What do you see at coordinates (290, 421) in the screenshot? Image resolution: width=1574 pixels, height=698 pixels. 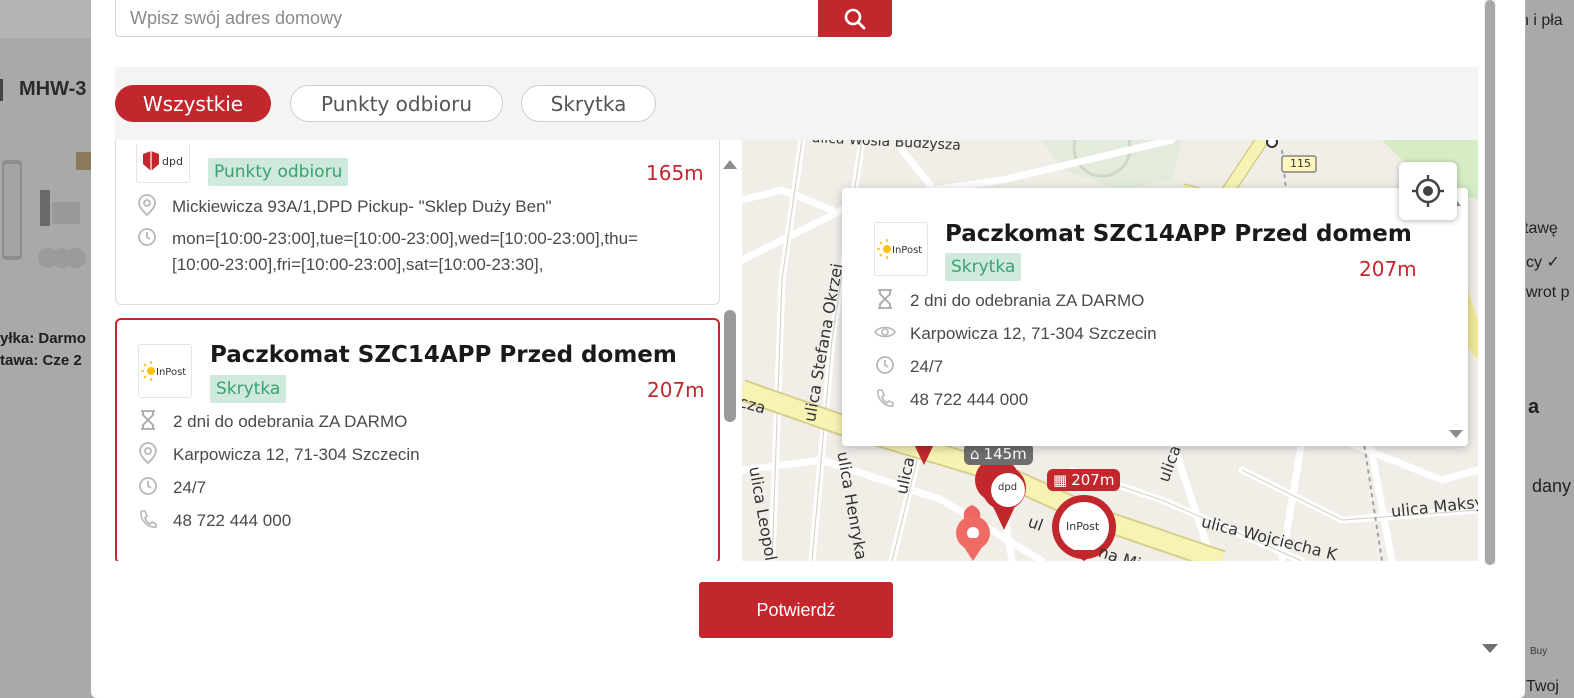 I see `pickup-text: 2 dni do odebrania ZA DARMO` at bounding box center [290, 421].